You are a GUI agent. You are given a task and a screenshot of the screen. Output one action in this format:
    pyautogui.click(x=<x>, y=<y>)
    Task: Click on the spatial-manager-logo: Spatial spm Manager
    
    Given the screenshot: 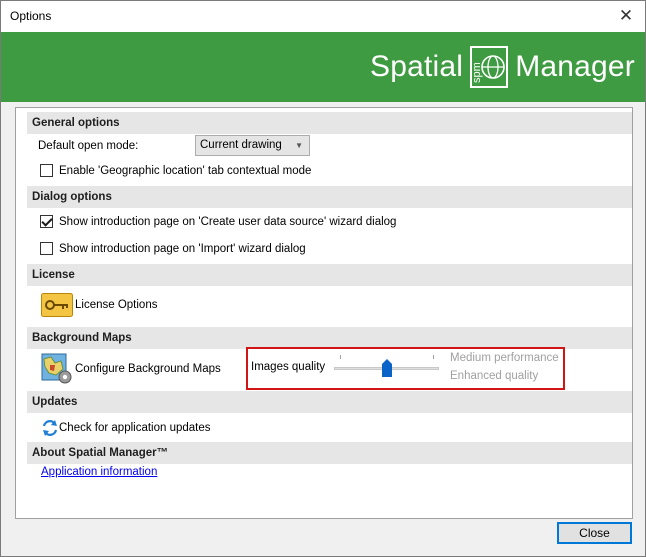 What is the action you would take?
    pyautogui.click(x=502, y=67)
    